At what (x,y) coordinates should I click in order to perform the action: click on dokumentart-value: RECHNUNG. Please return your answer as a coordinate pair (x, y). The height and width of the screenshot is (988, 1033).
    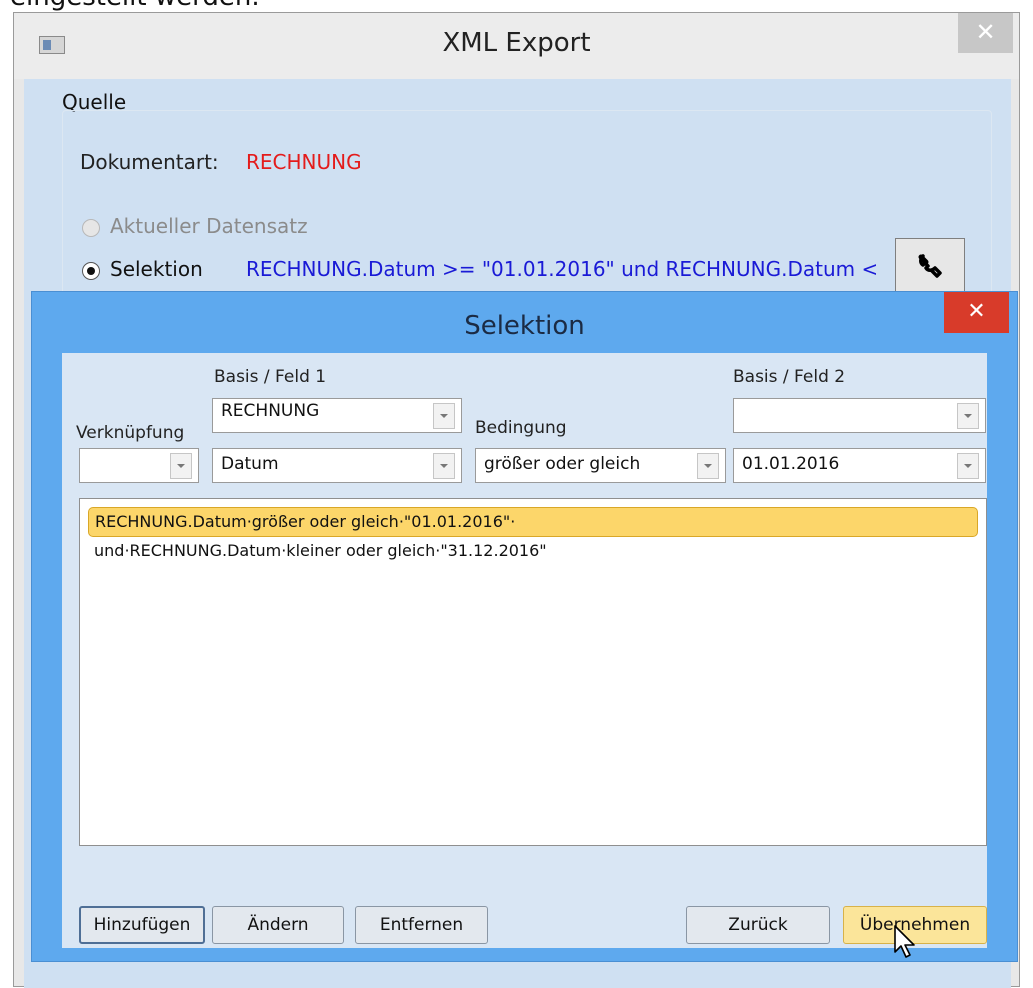
    Looking at the image, I should click on (304, 162).